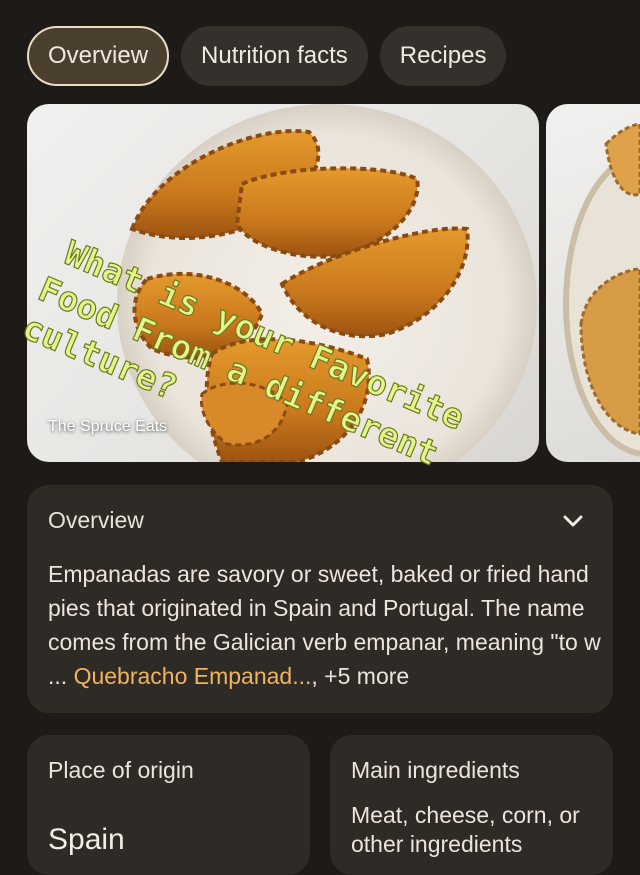  I want to click on main-ingredients-value: Meat, cheese, corn, or other ingredients, so click(465, 829).